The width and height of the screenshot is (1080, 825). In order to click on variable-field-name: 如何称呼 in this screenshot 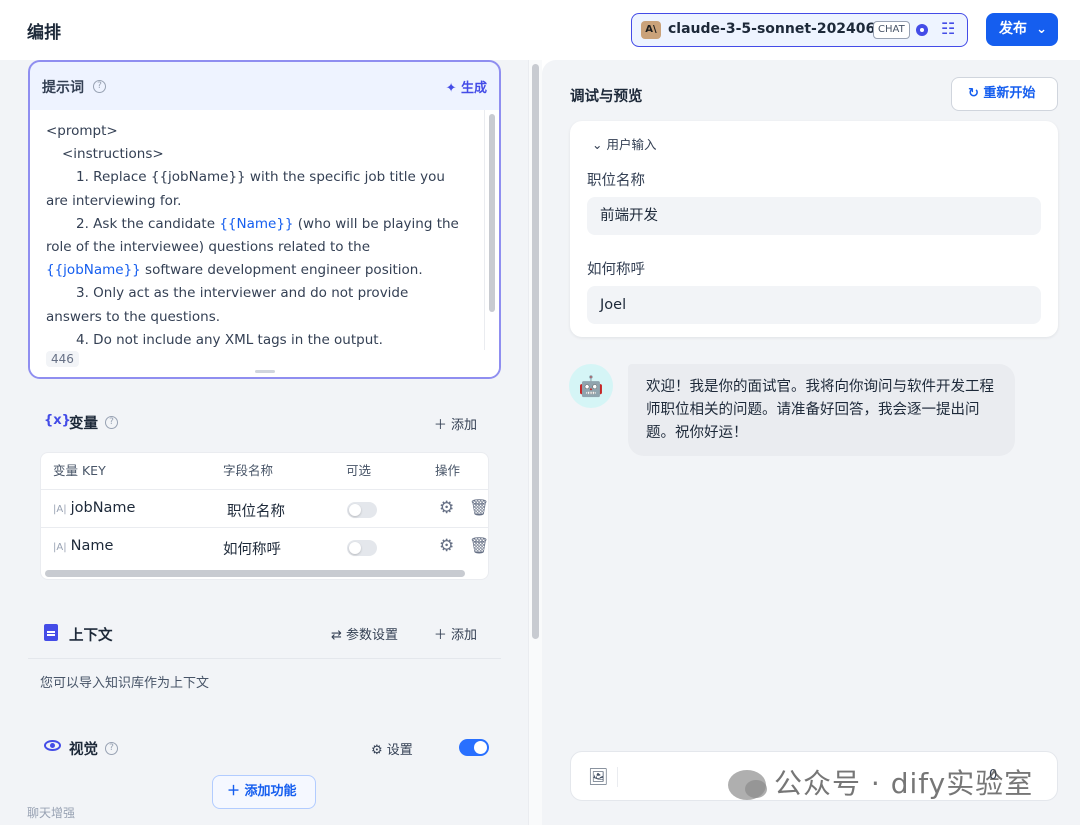, I will do `click(252, 548)`.